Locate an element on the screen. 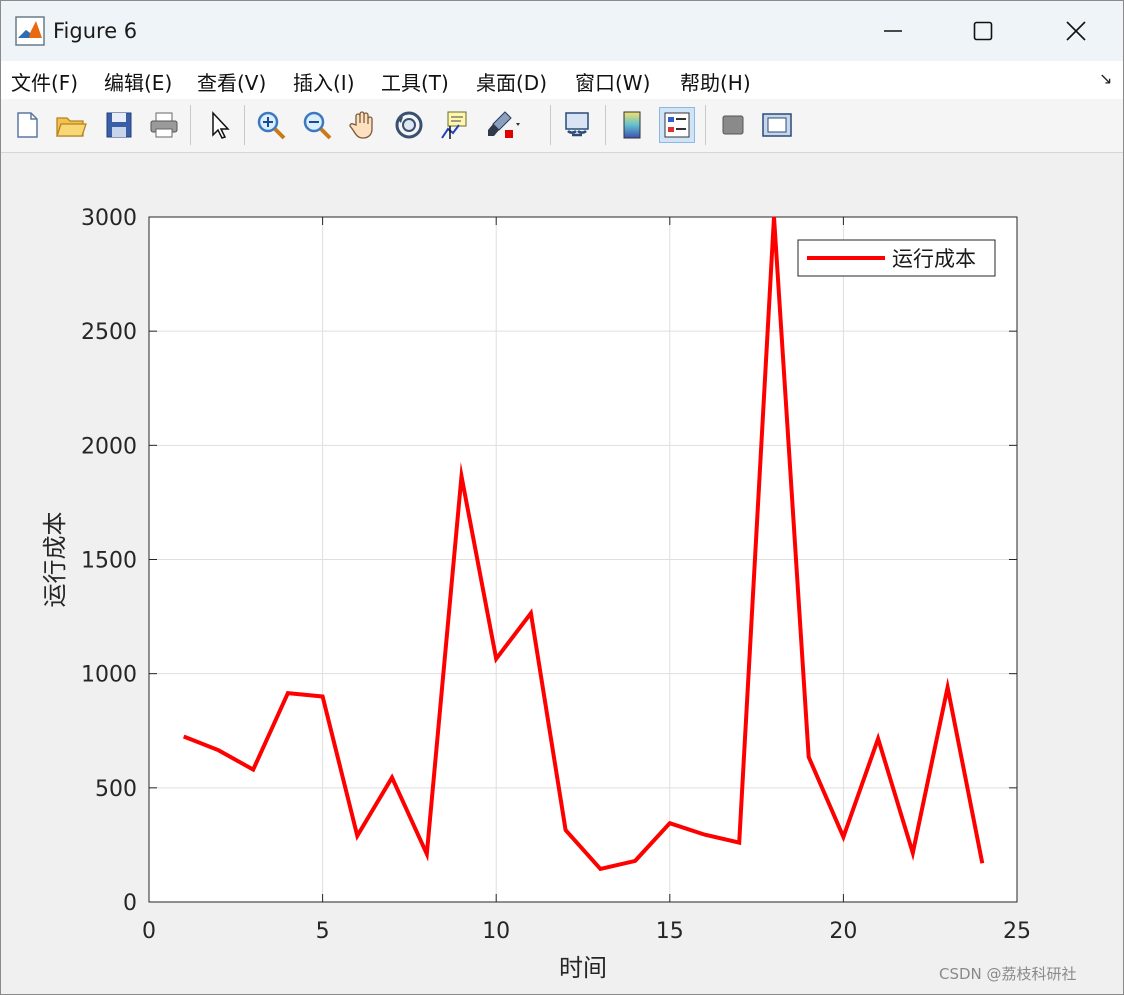 This screenshot has width=1124, height=995. y-axis-label: 运行成本 is located at coordinates (55, 560).